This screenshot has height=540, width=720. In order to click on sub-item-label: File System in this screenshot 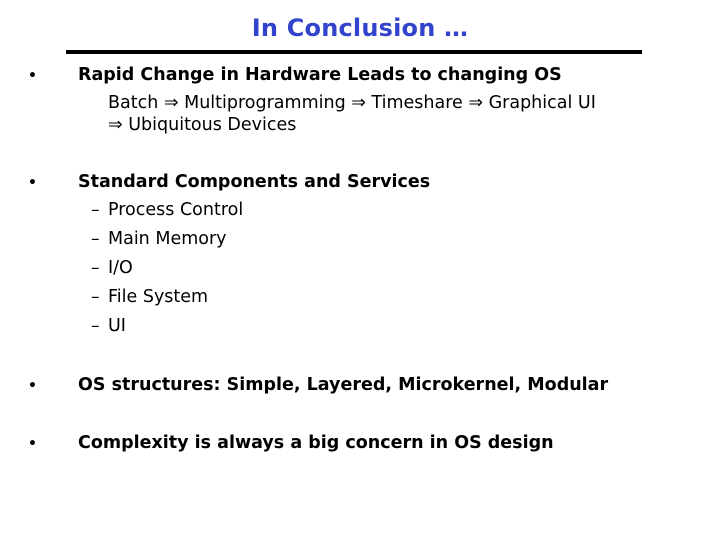, I will do `click(158, 297)`.